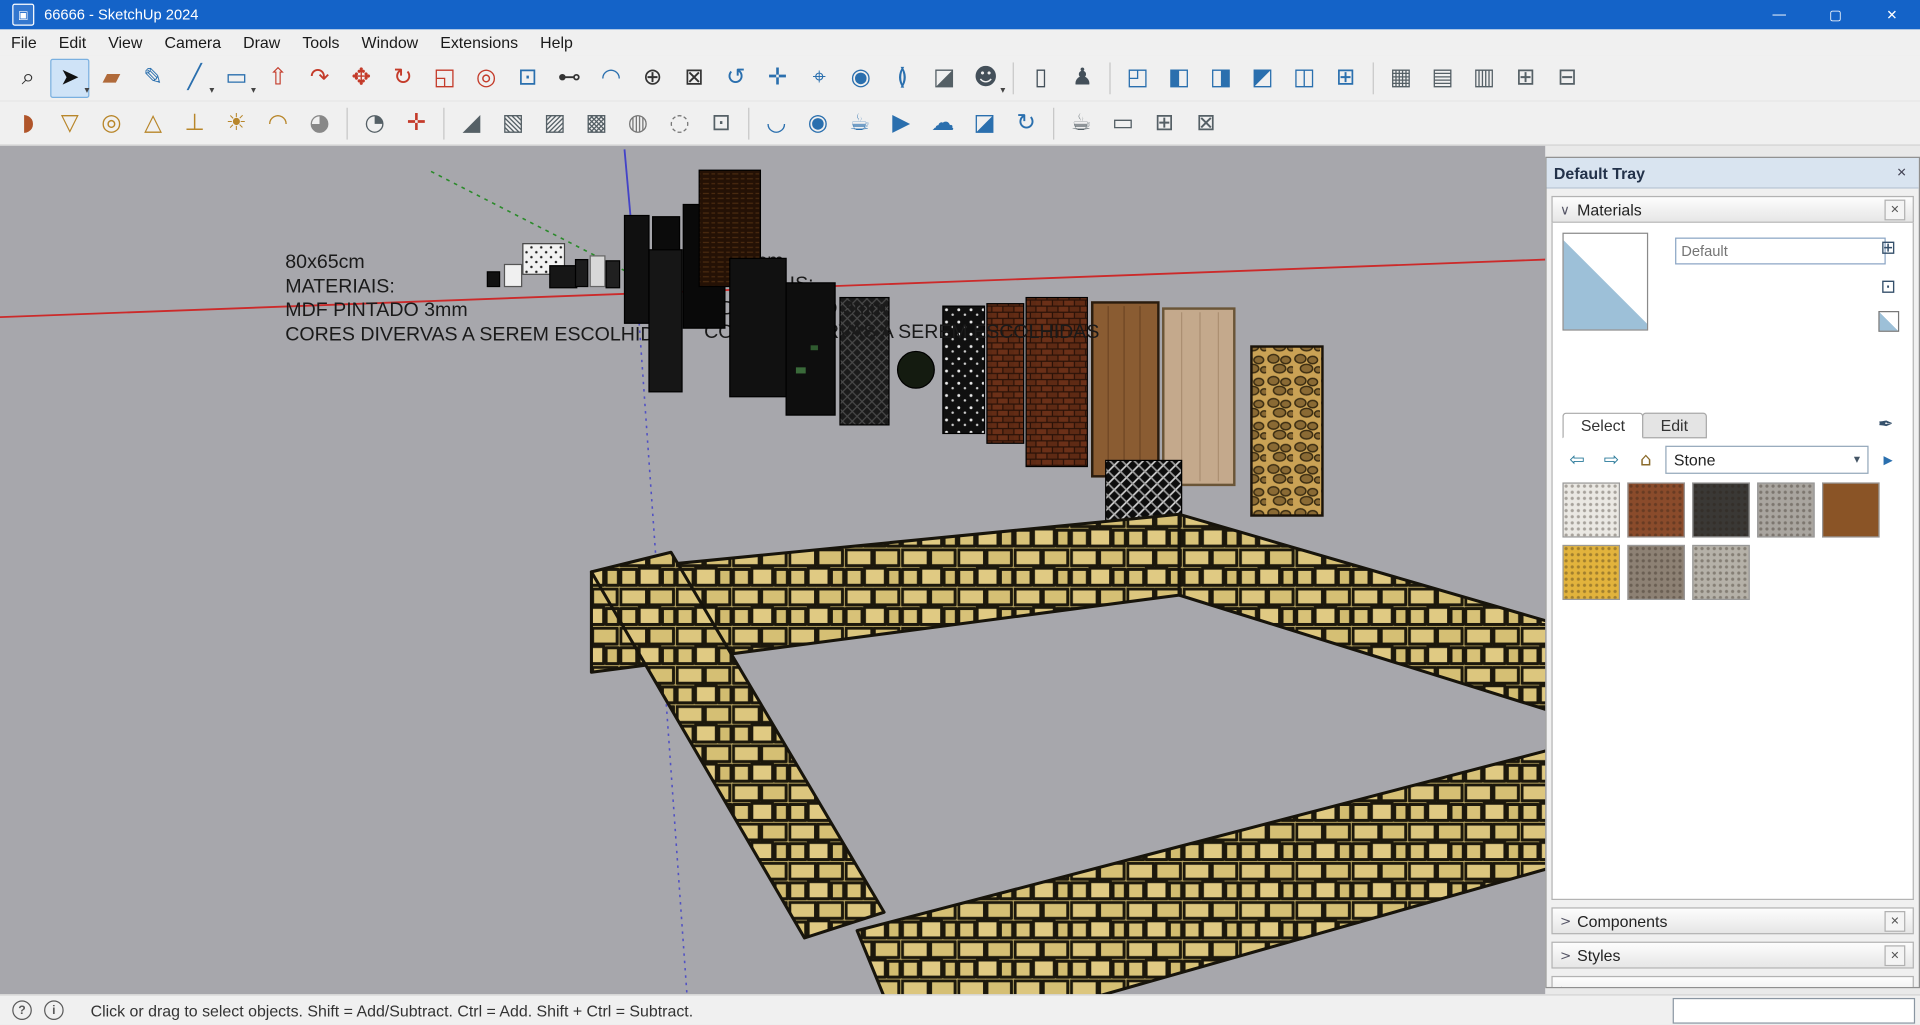 The height and width of the screenshot is (1025, 1920). What do you see at coordinates (1206, 122) in the screenshot?
I see `lock-icon: ⊠` at bounding box center [1206, 122].